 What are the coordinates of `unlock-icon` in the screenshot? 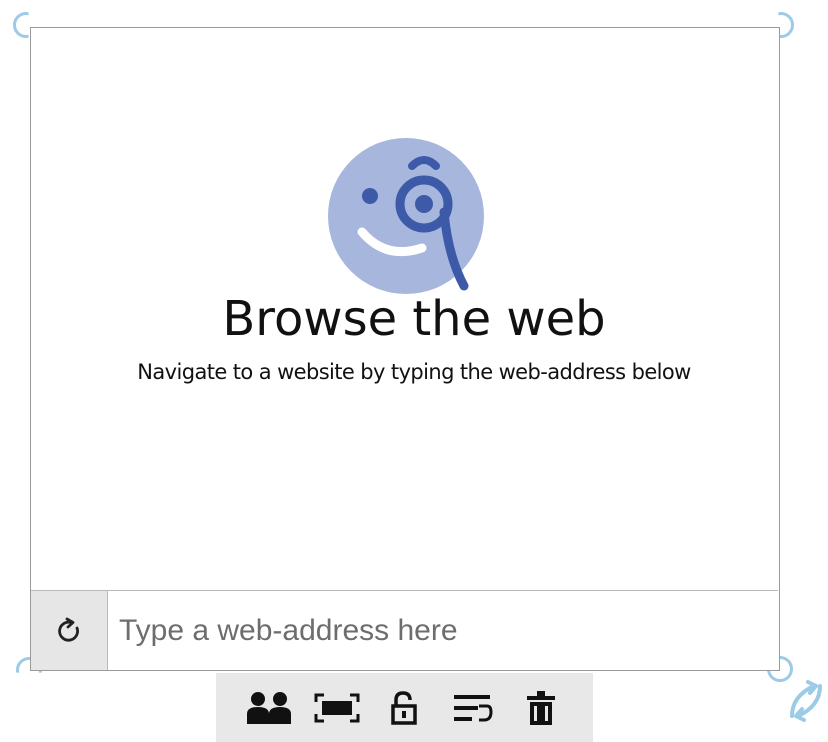 It's located at (403, 707).